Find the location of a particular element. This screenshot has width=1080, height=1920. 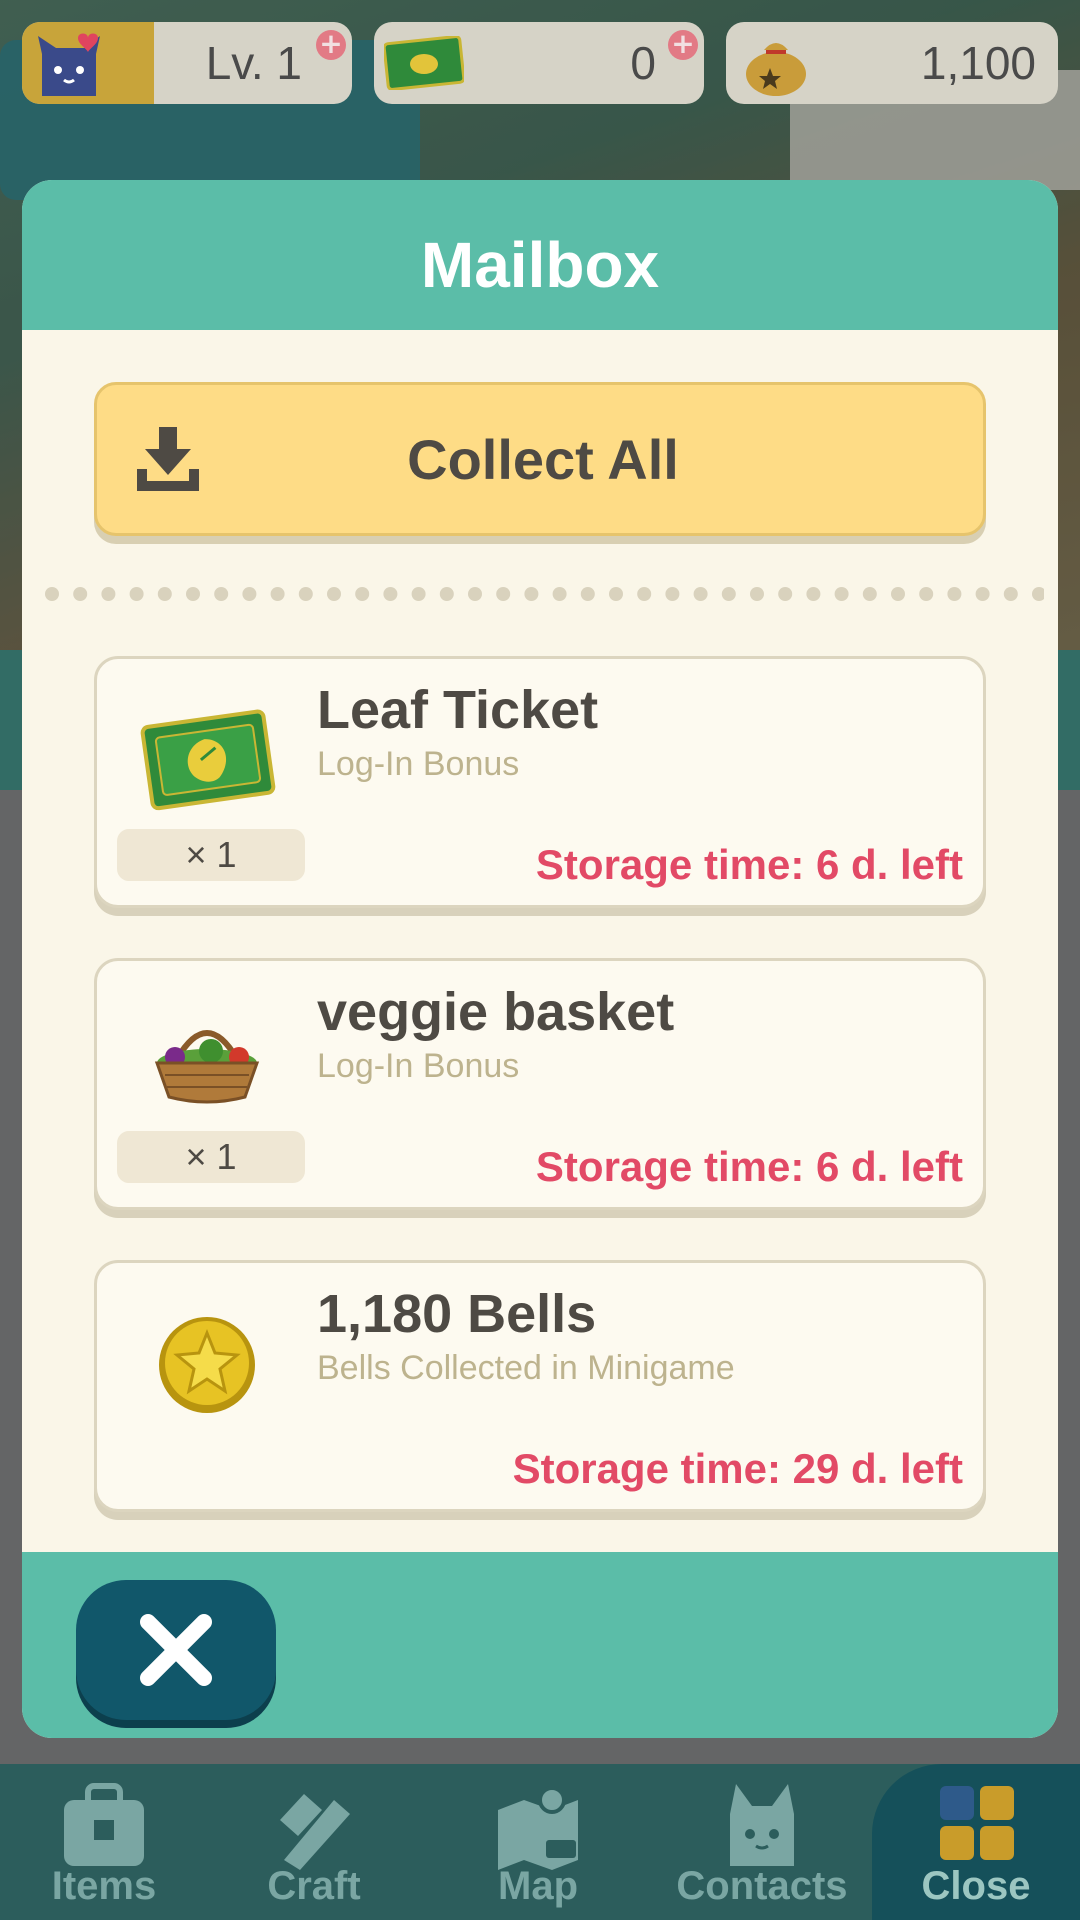

bell-bag-icon is located at coordinates (776, 69).